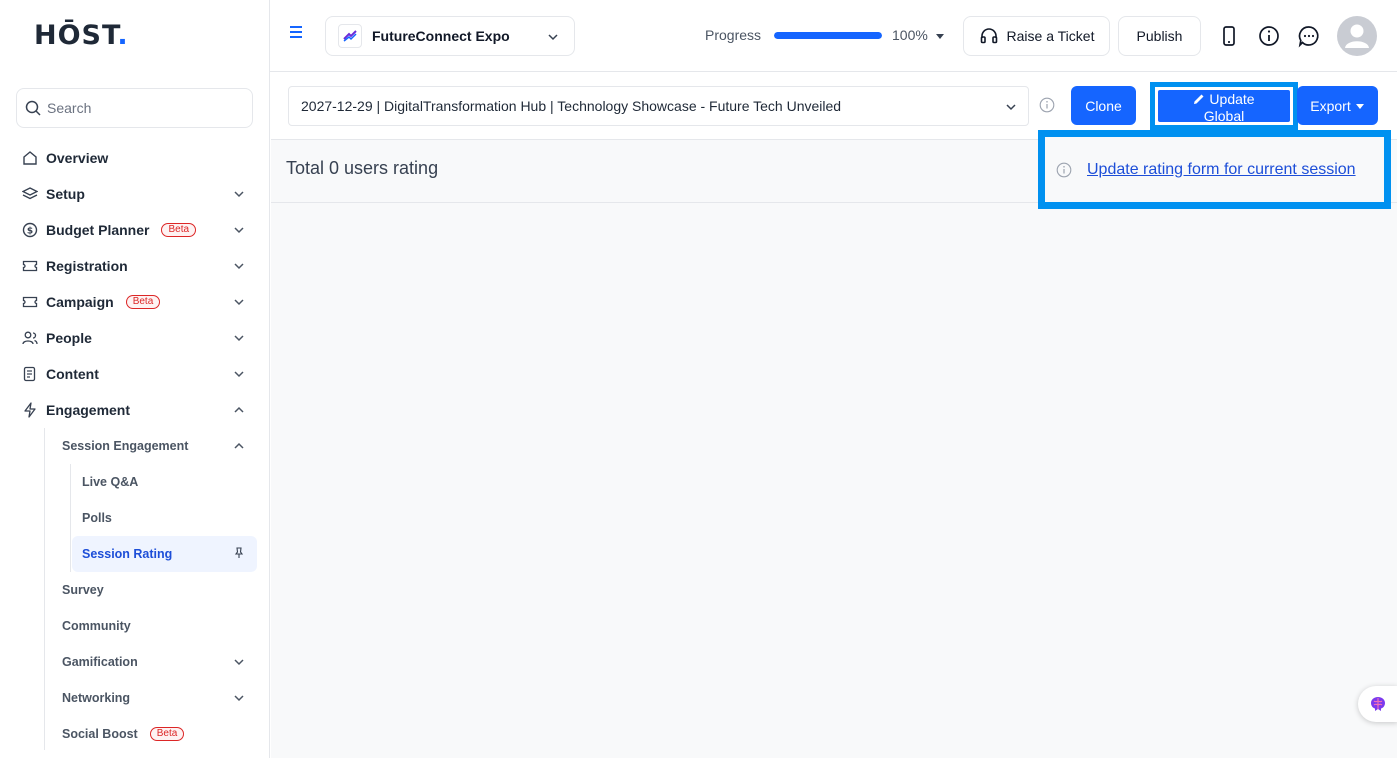 The height and width of the screenshot is (758, 1397). I want to click on sidebar-item-content: Content, so click(138, 374).